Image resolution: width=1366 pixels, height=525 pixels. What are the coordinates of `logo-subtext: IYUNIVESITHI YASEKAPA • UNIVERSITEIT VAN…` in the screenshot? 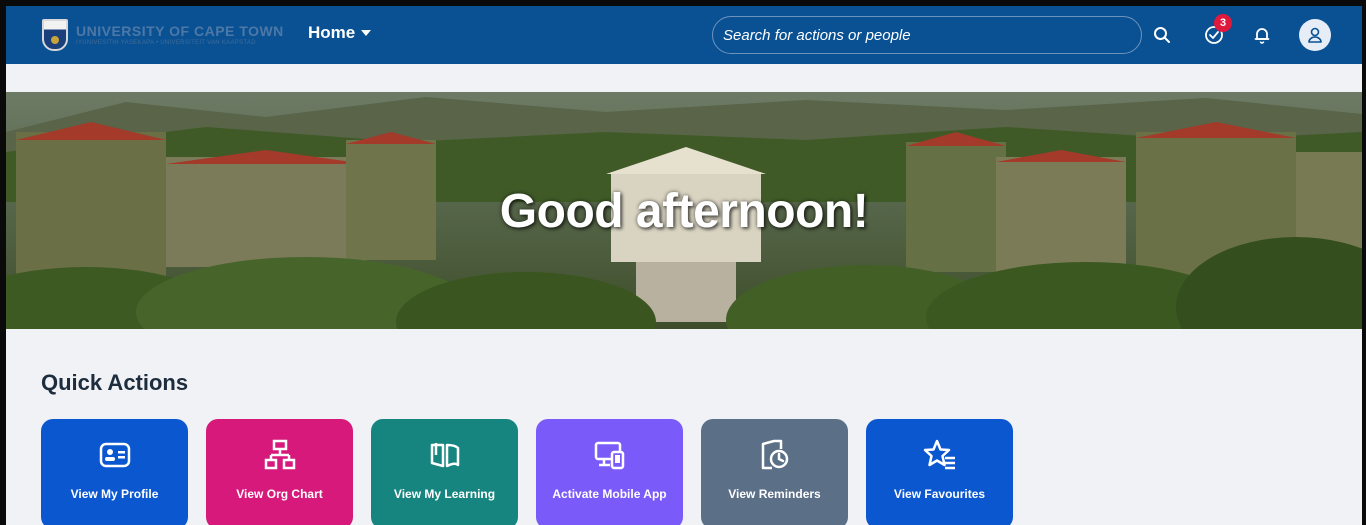 It's located at (166, 43).